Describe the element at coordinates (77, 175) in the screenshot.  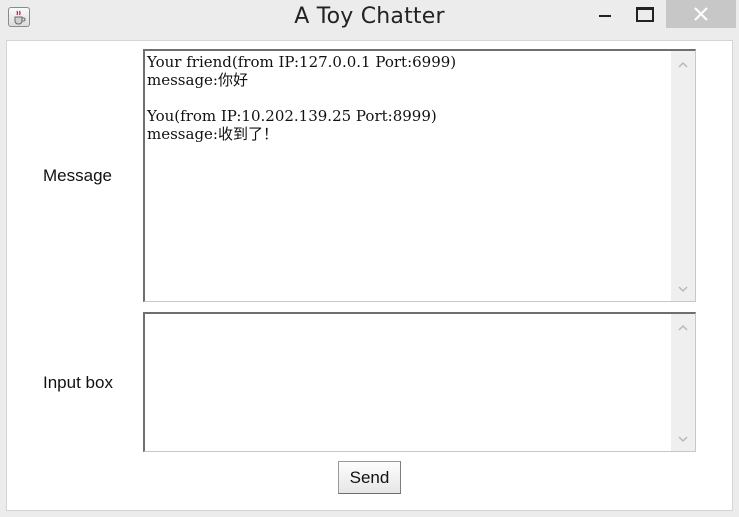
I see `message-label: Message` at that location.